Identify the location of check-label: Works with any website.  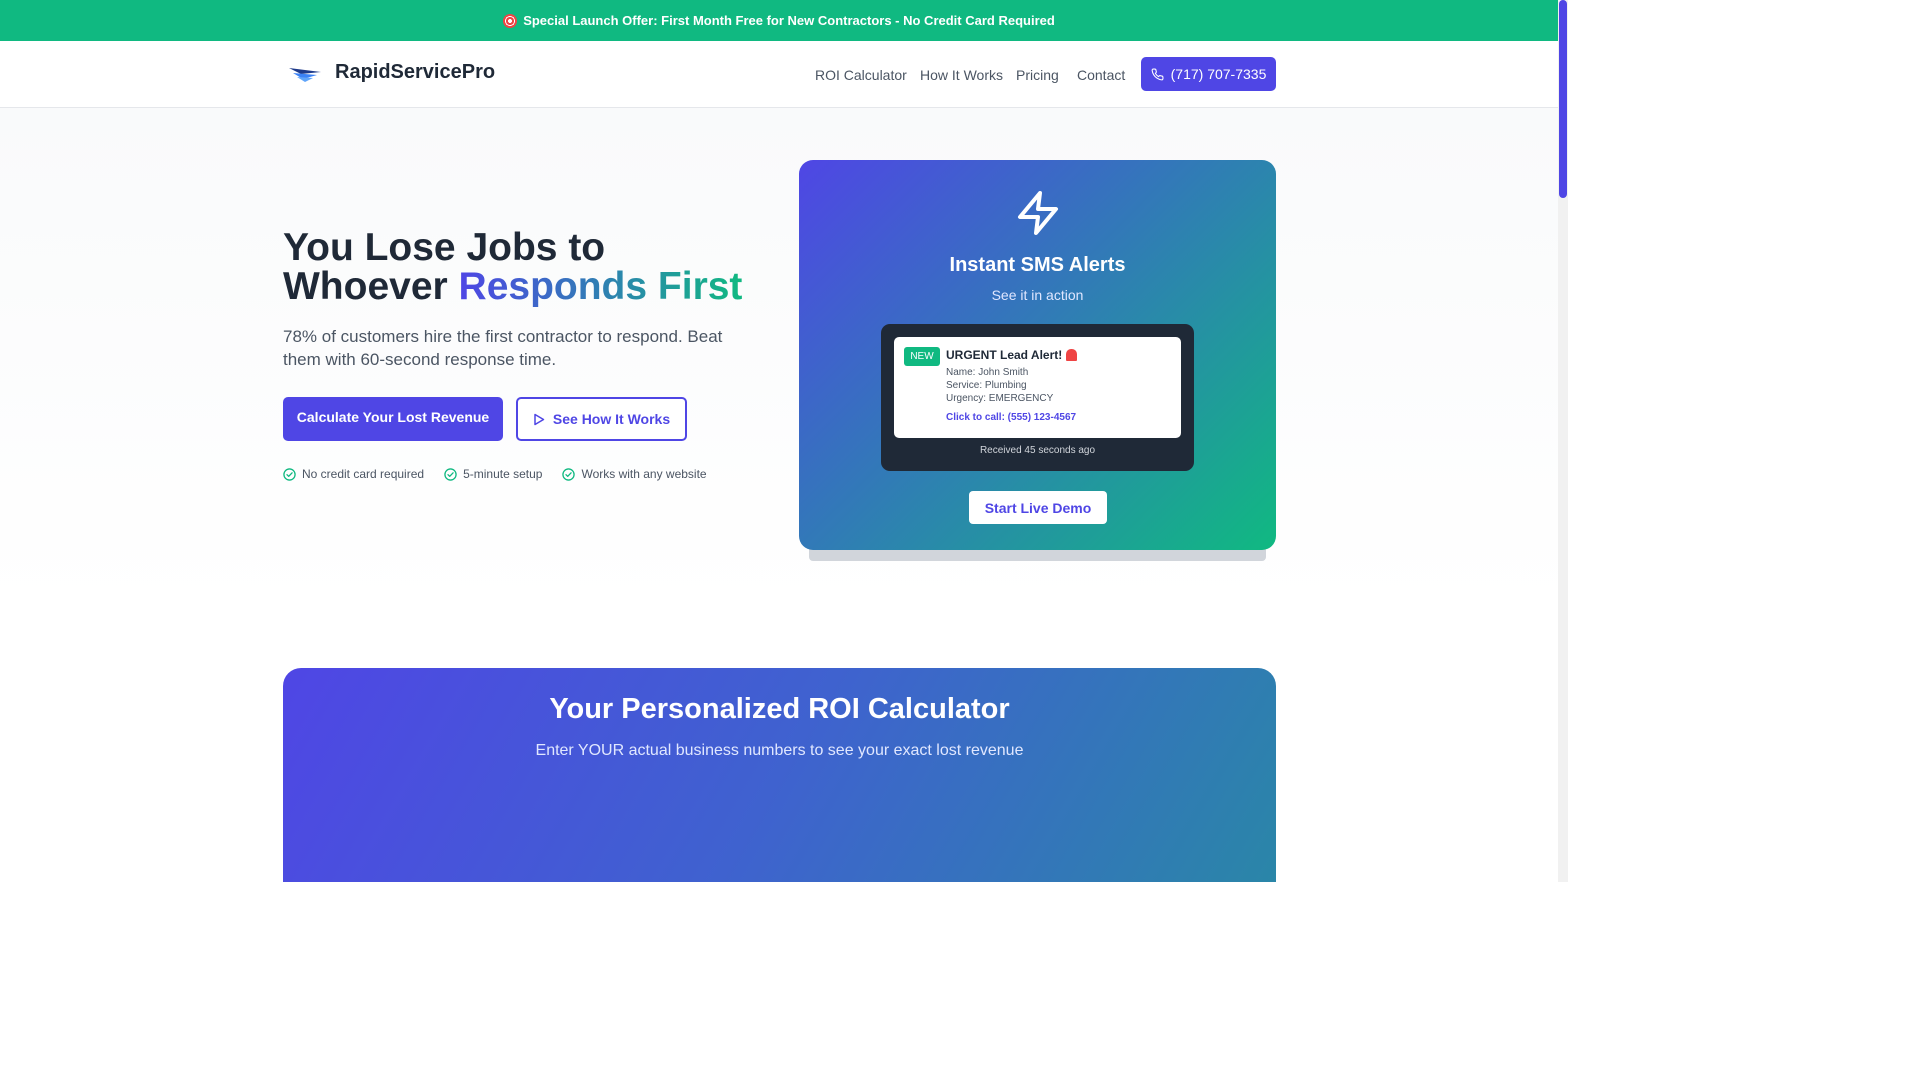
(644, 474).